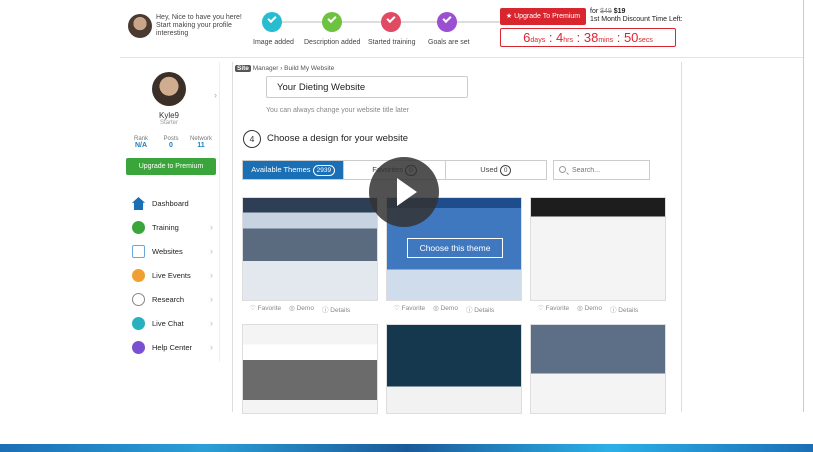 This screenshot has width=813, height=452. I want to click on sidebar-item-live-events: Live Events ›, so click(171, 276).